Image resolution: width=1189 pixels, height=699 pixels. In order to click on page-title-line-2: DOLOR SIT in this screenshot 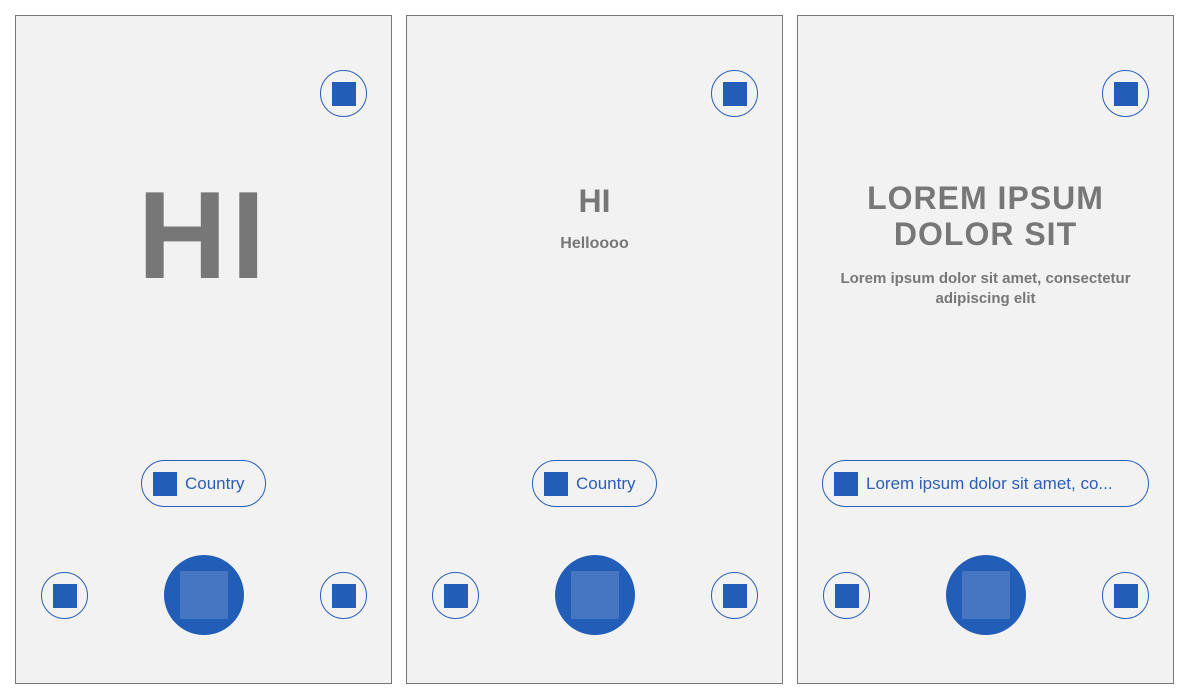, I will do `click(985, 234)`.